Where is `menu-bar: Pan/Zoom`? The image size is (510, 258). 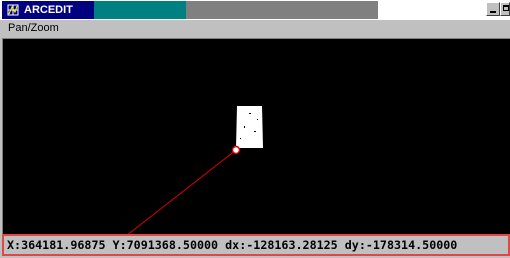
menu-bar: Pan/Zoom is located at coordinates (255, 28).